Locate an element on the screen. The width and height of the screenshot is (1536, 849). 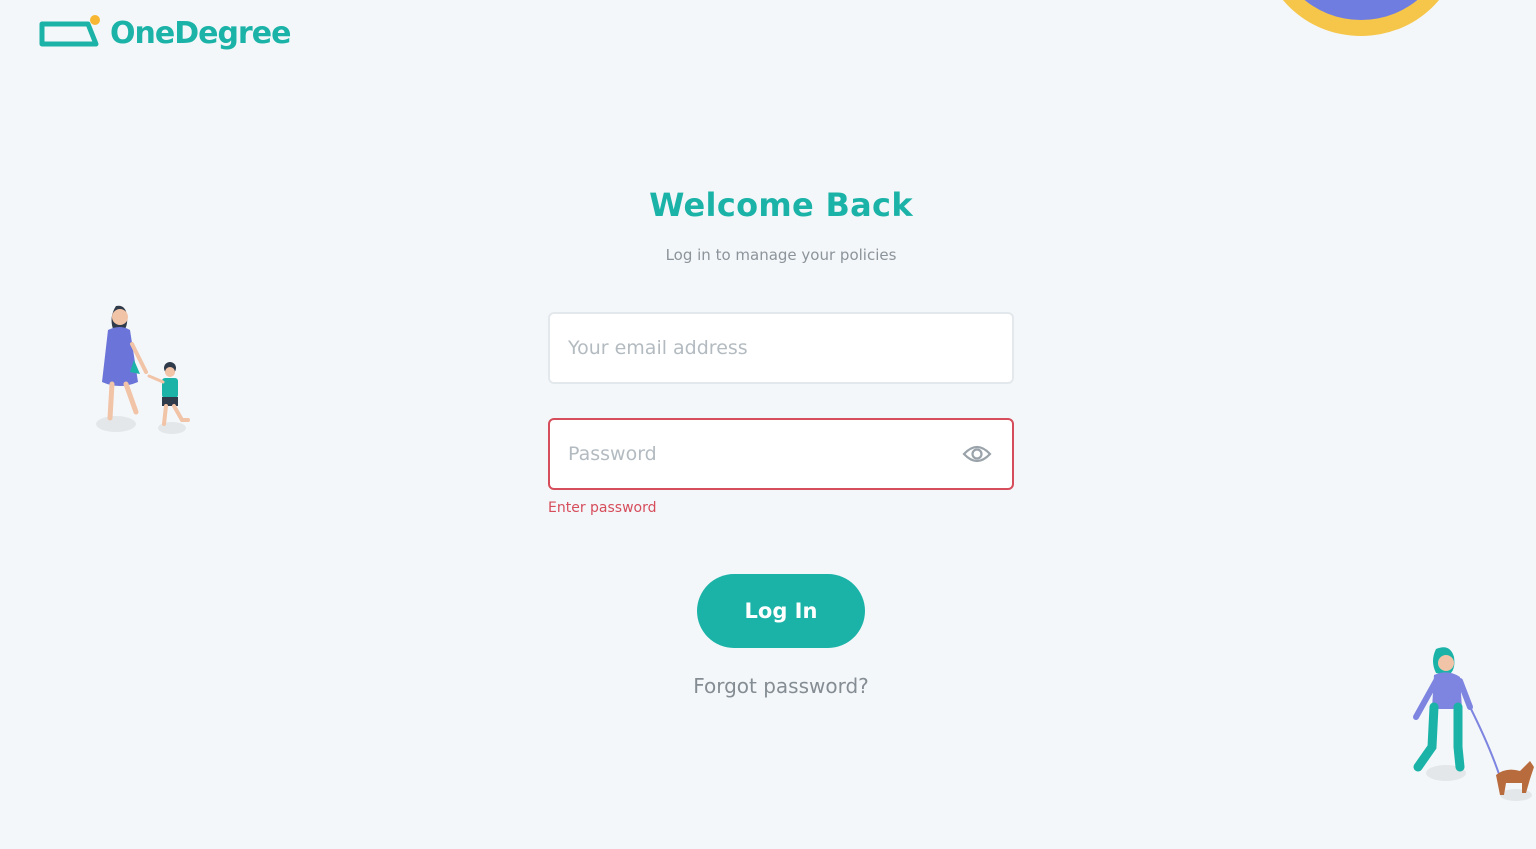
password-field is located at coordinates (781, 454).